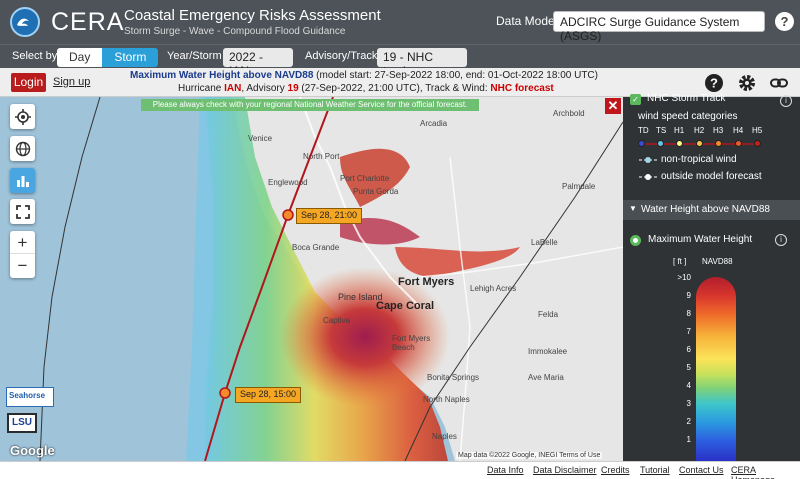 The height and width of the screenshot is (479, 800). What do you see at coordinates (784, 21) in the screenshot?
I see `help-icon: ?` at bounding box center [784, 21].